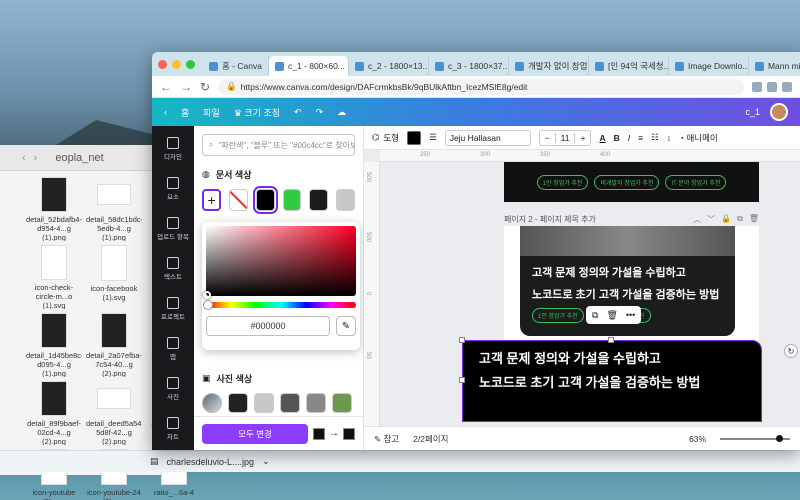 This screenshot has width=800, height=500. What do you see at coordinates (726, 219) in the screenshot?
I see `lock-icon: 🔒` at bounding box center [726, 219].